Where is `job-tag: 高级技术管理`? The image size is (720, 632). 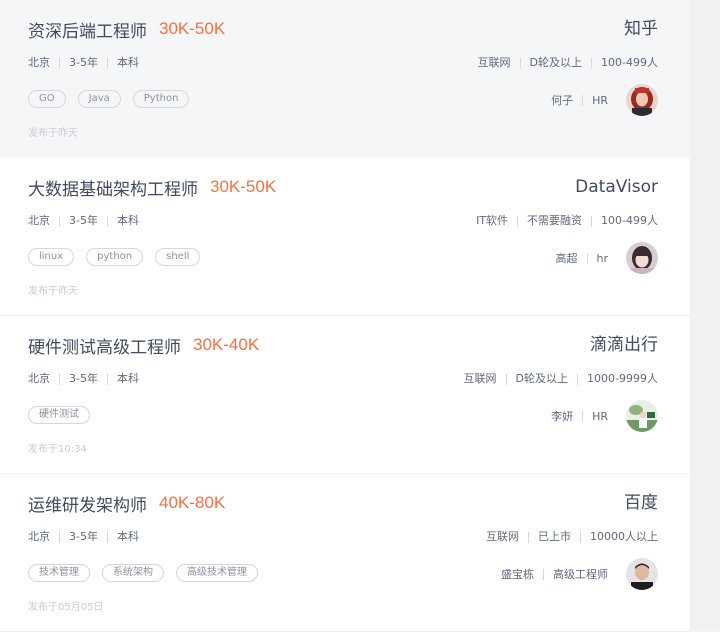 job-tag: 高级技术管理 is located at coordinates (217, 573).